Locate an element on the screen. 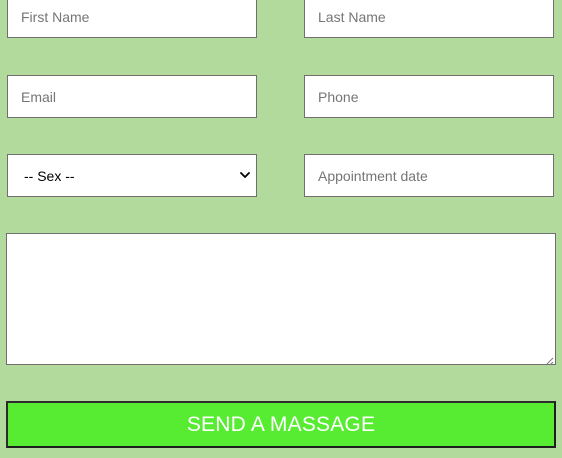 This screenshot has width=562, height=458. resize-handle-icon is located at coordinates (549, 359).